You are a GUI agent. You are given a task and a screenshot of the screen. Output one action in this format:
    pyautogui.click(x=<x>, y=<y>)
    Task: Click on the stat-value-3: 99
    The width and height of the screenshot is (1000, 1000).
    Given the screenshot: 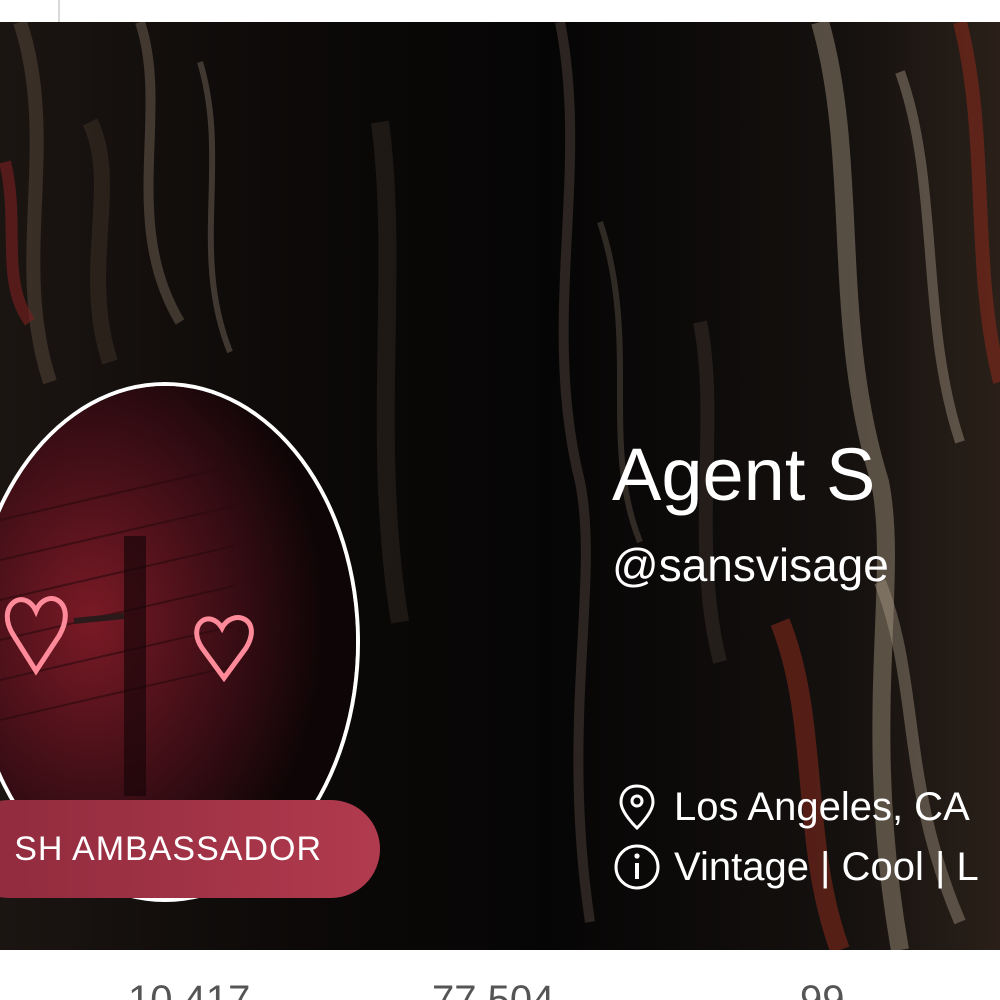 What is the action you would take?
    pyautogui.click(x=822, y=989)
    